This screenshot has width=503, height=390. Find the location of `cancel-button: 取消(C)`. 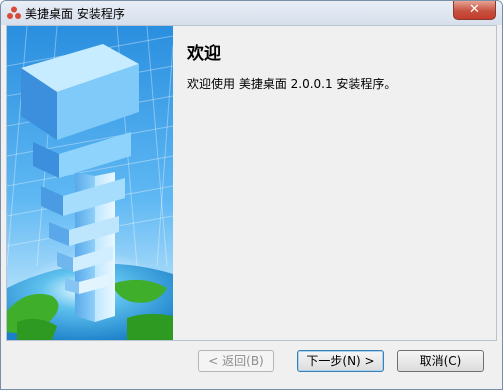

cancel-button: 取消(C) is located at coordinates (440, 361).